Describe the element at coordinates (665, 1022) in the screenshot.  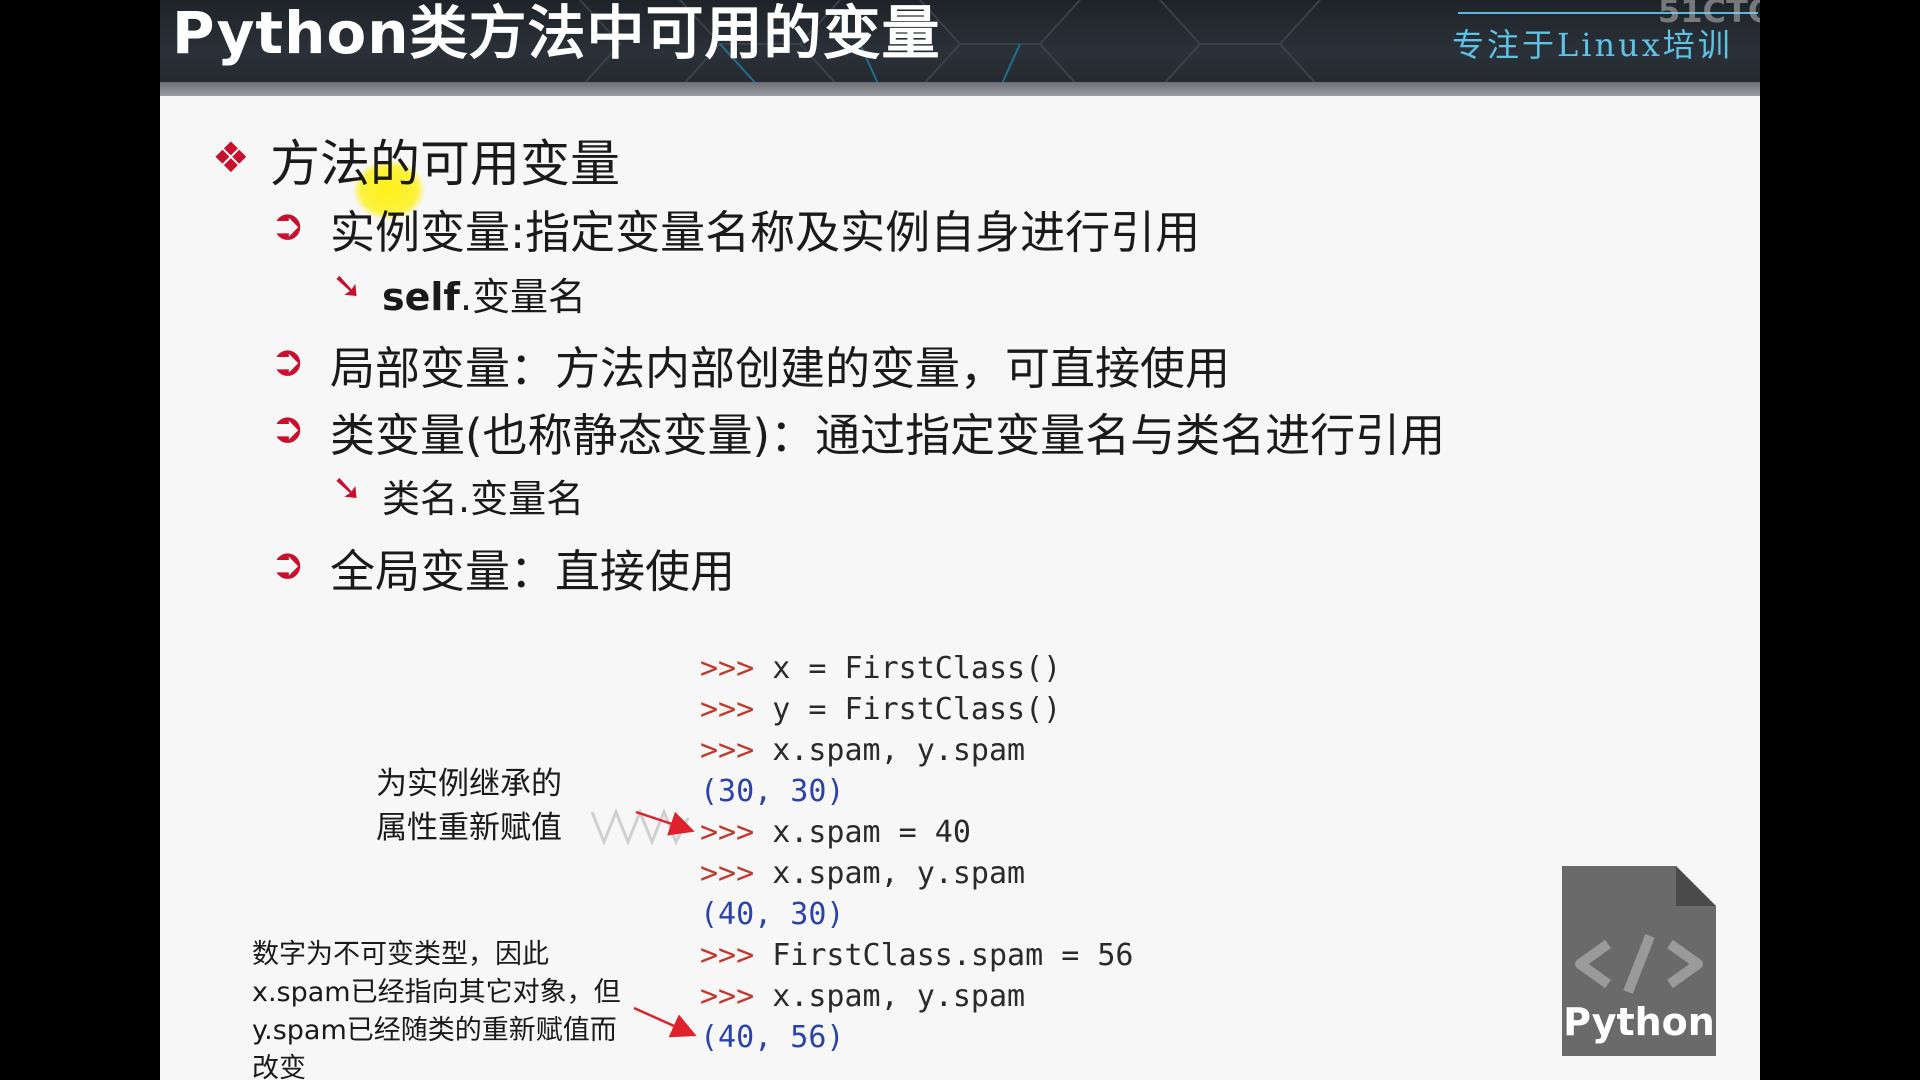
I see `arrow-immutable-icon` at that location.